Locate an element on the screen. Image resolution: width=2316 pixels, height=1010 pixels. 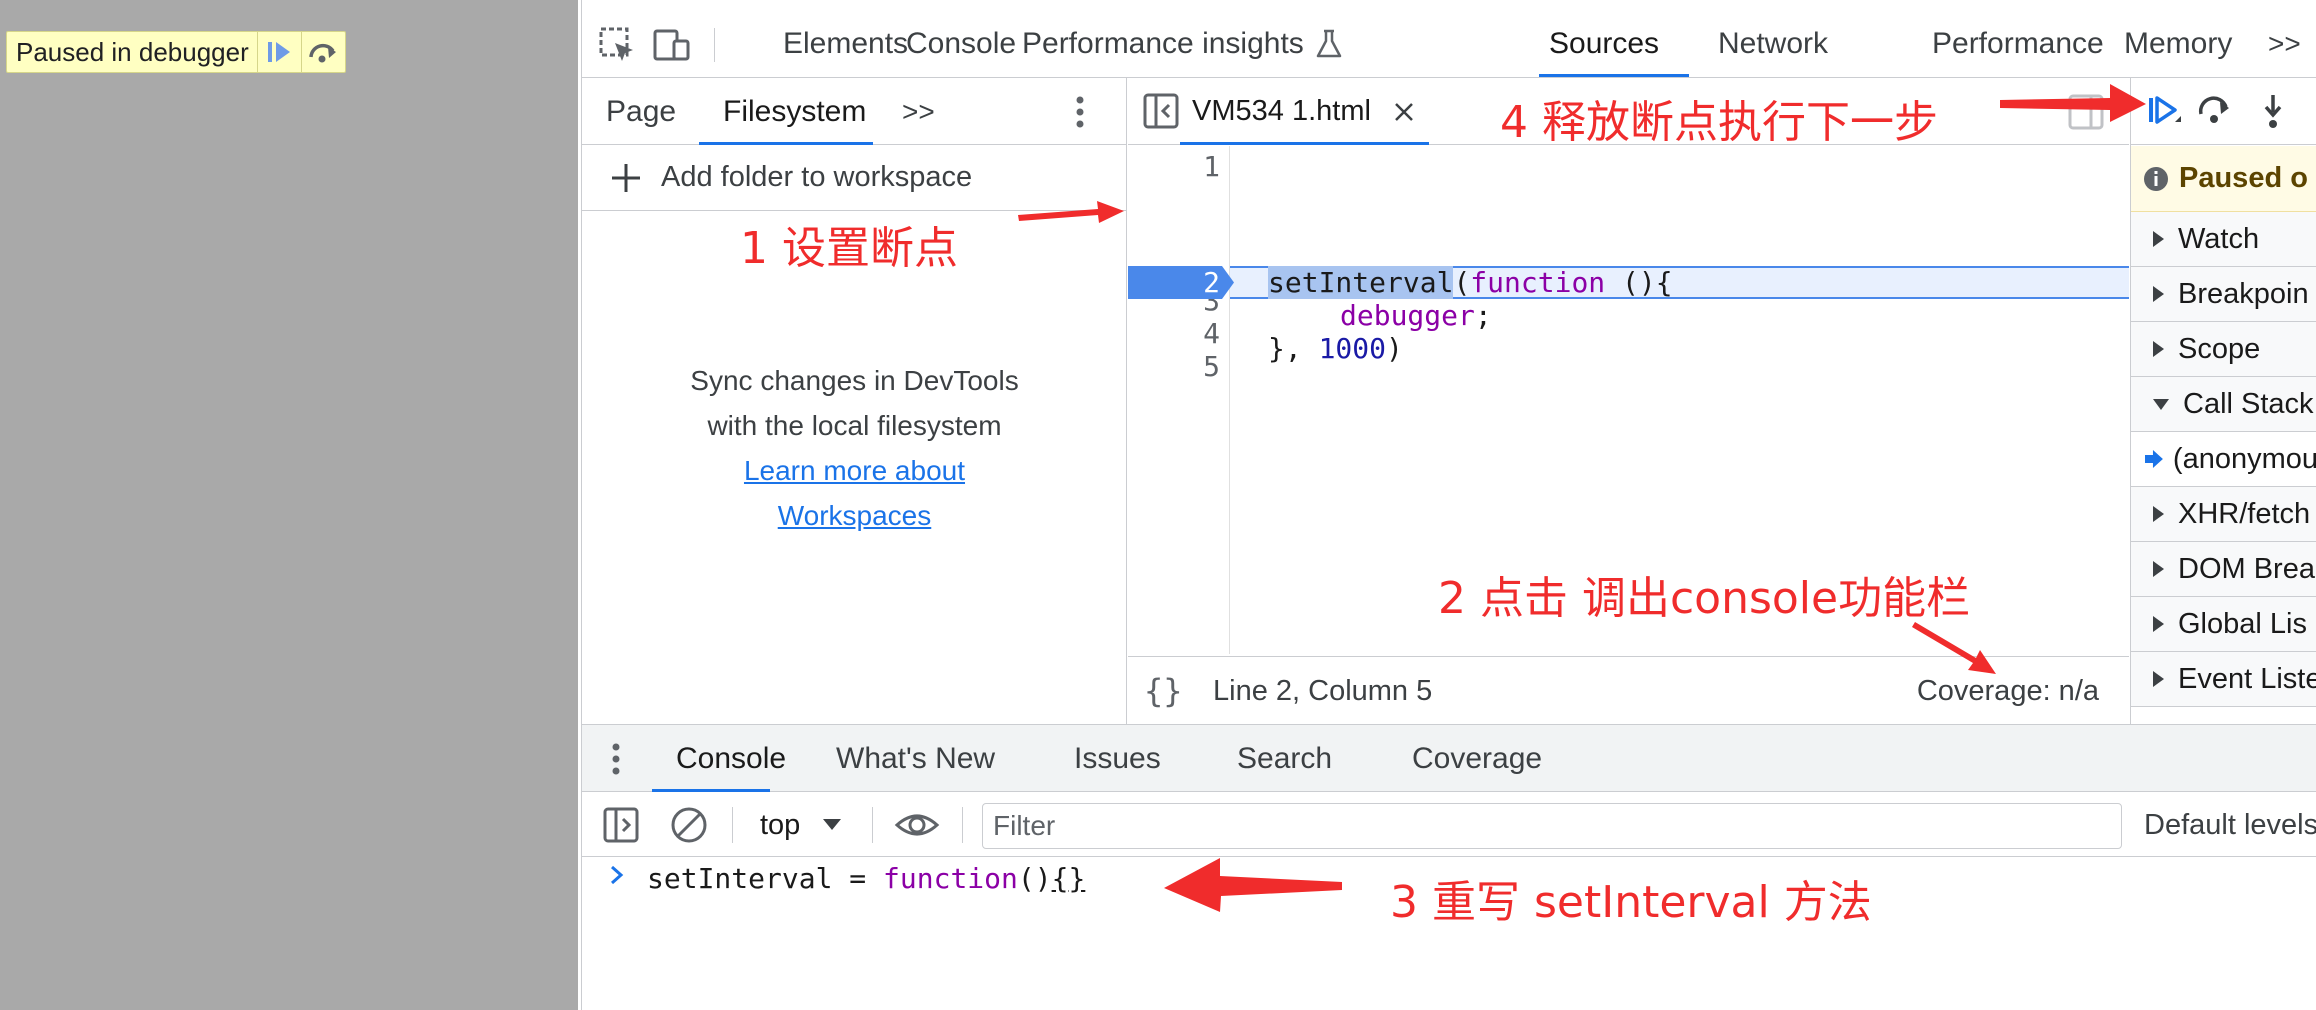
pane-label: Global Lis is located at coordinates (2242, 623).